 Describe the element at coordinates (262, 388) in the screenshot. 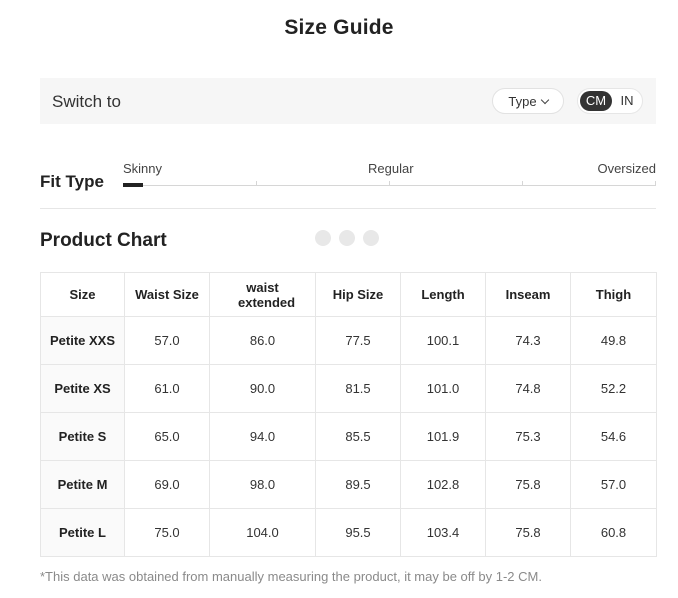

I see `table-cell: 90.0` at that location.